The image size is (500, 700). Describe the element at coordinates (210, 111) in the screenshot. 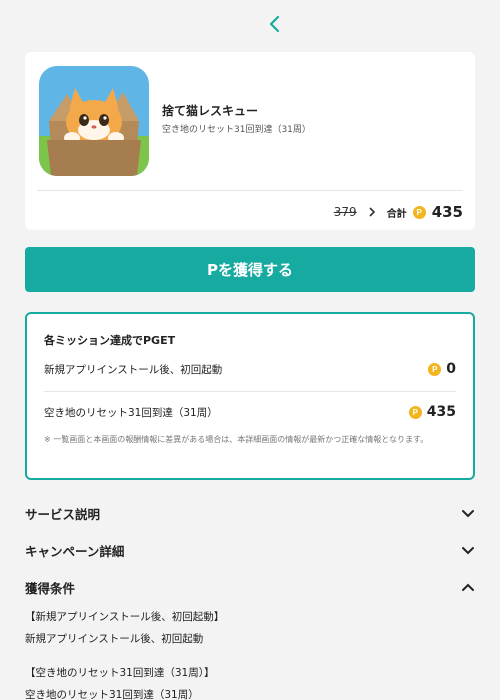

I see `app-name: 捨て猫レスキュー` at that location.